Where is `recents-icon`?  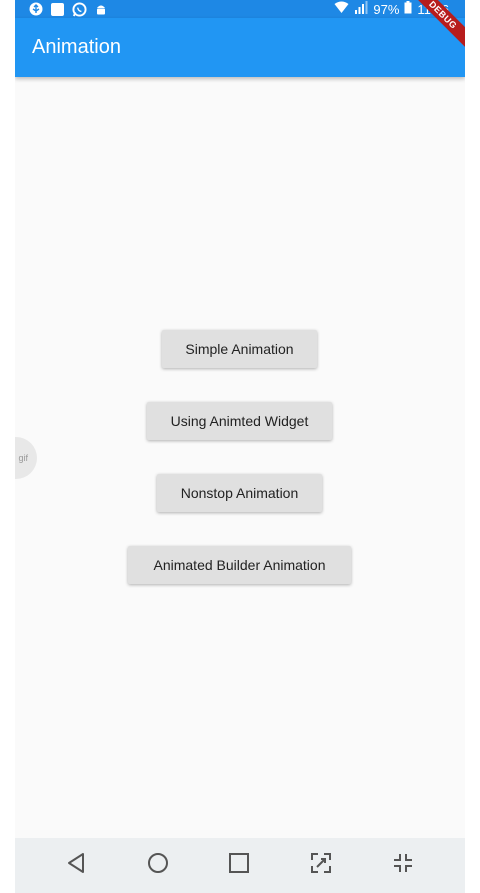
recents-icon is located at coordinates (239, 865).